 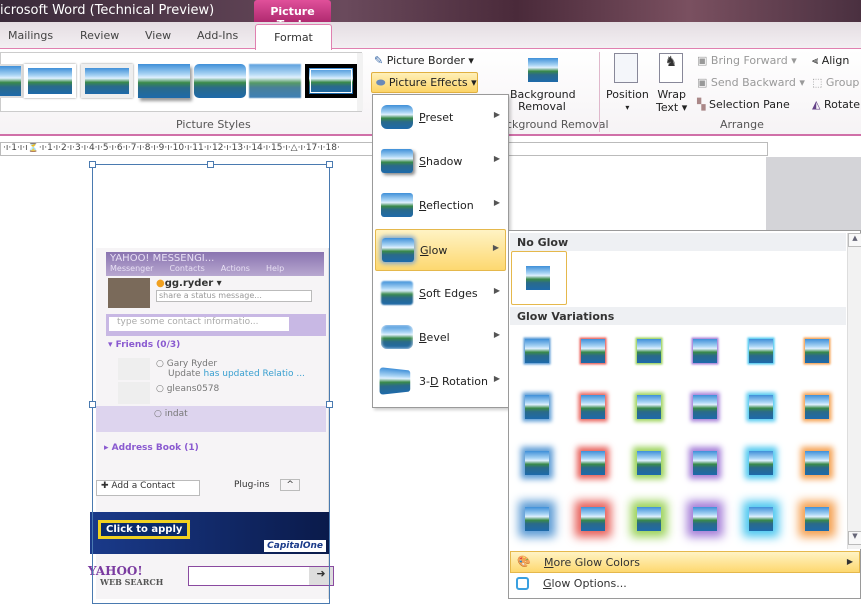 What do you see at coordinates (217, 35) in the screenshot?
I see `tab-add-ins: Add-Ins` at bounding box center [217, 35].